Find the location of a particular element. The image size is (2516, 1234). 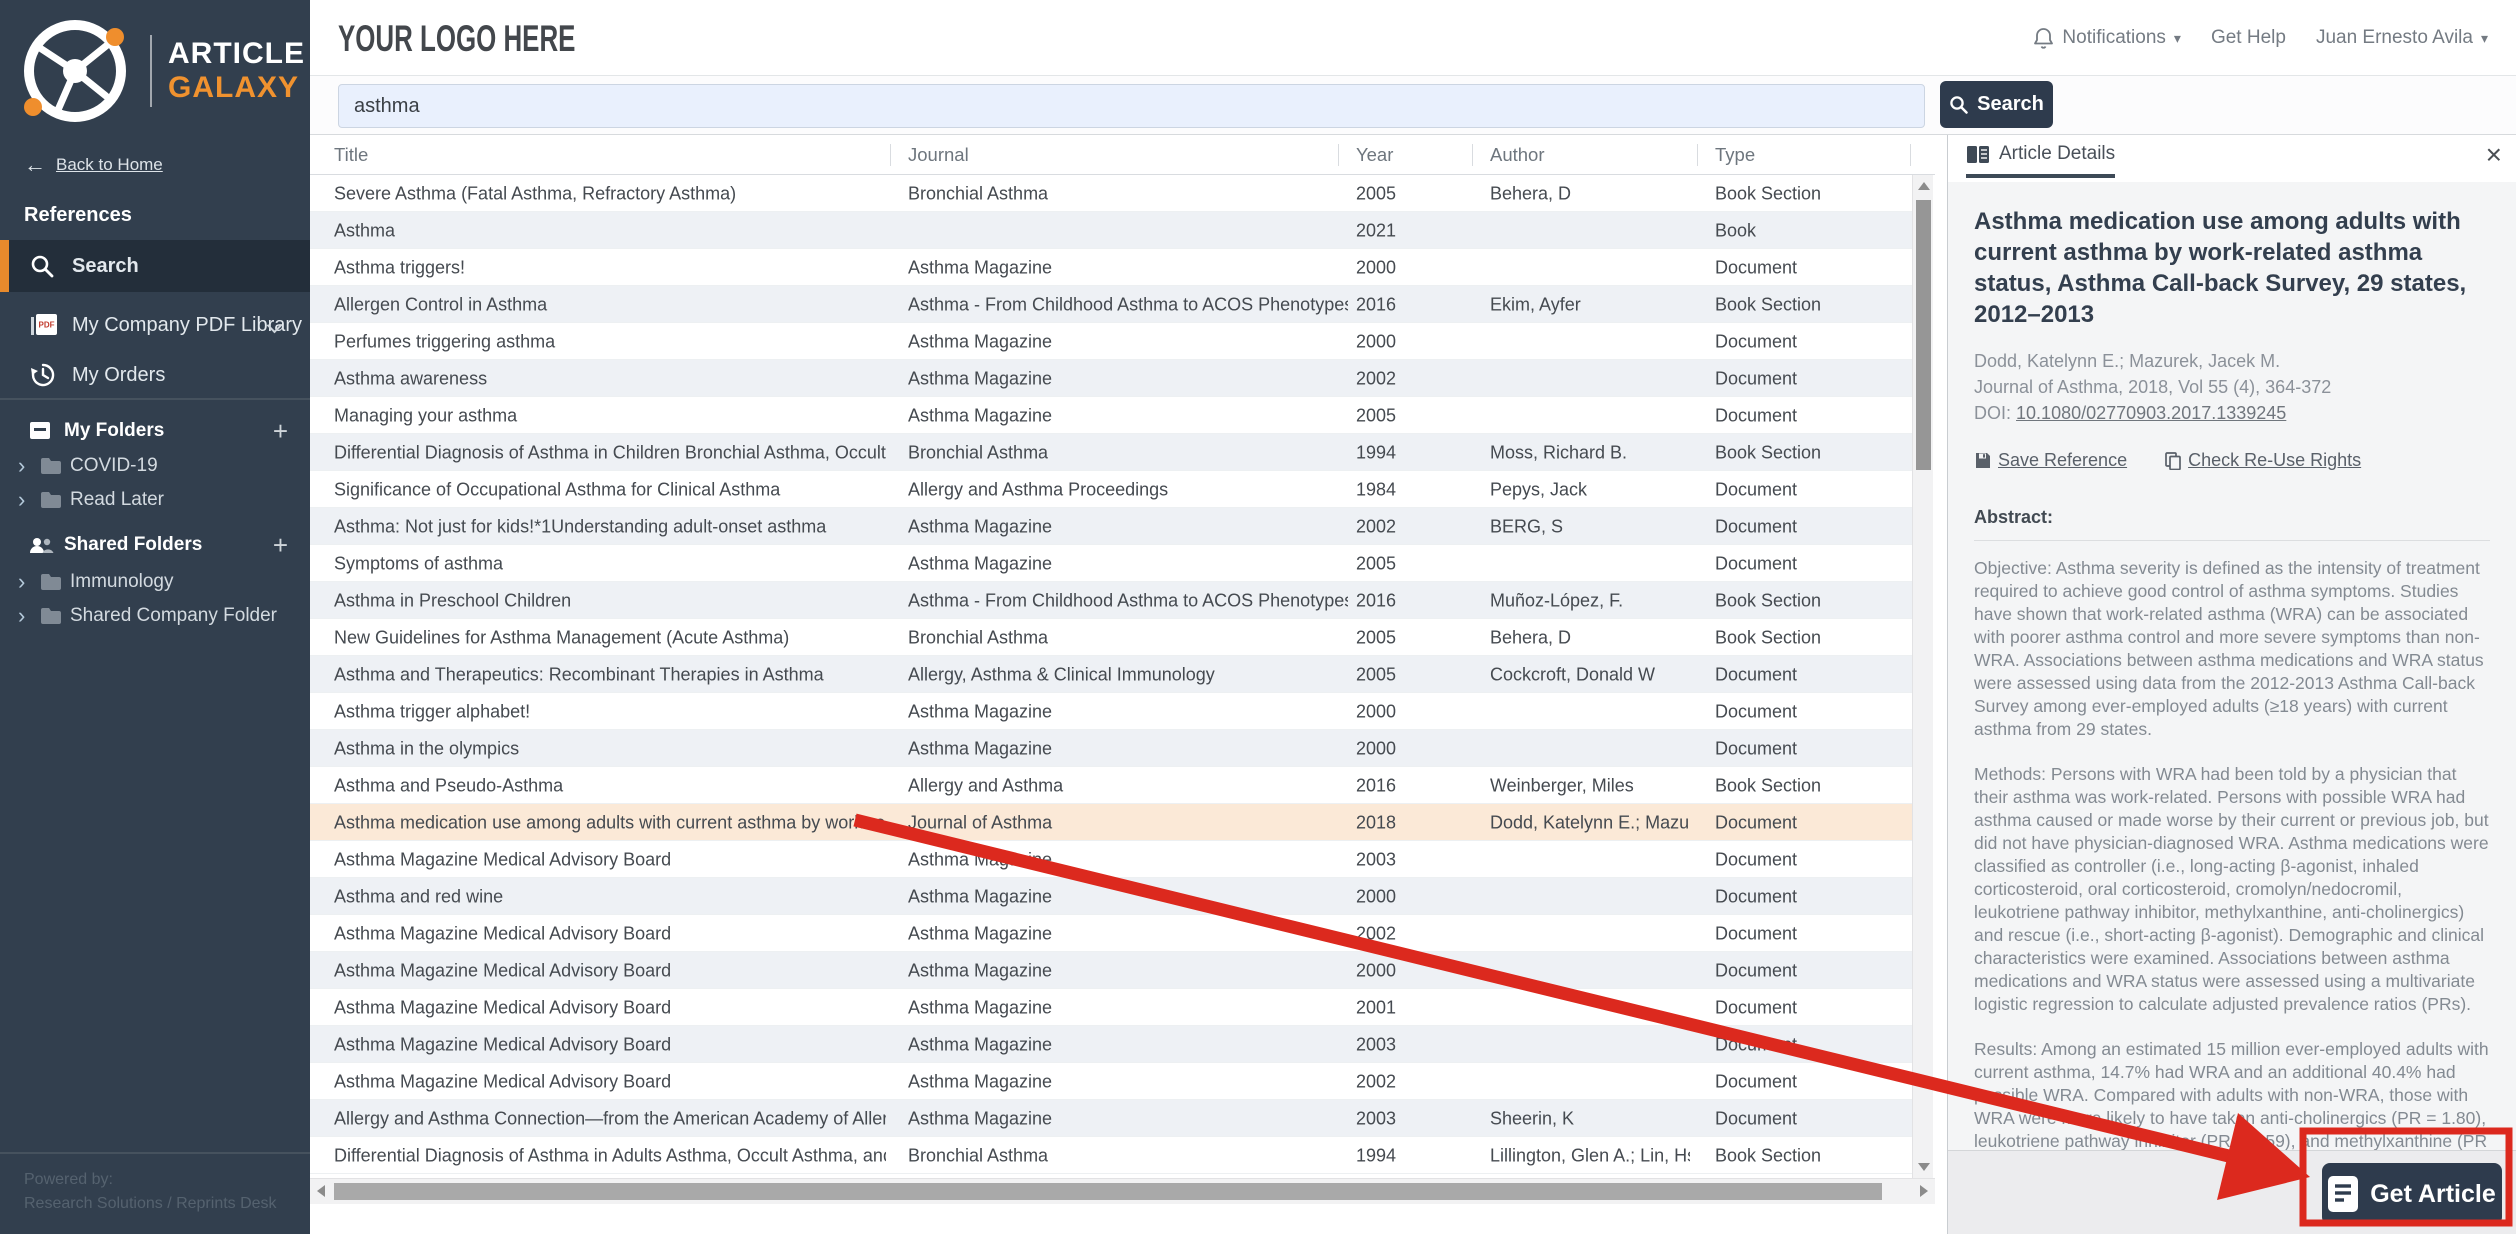

article-authors: Dodd, Katelynn E.; Mazurek, Jacek M. is located at coordinates (2127, 361).